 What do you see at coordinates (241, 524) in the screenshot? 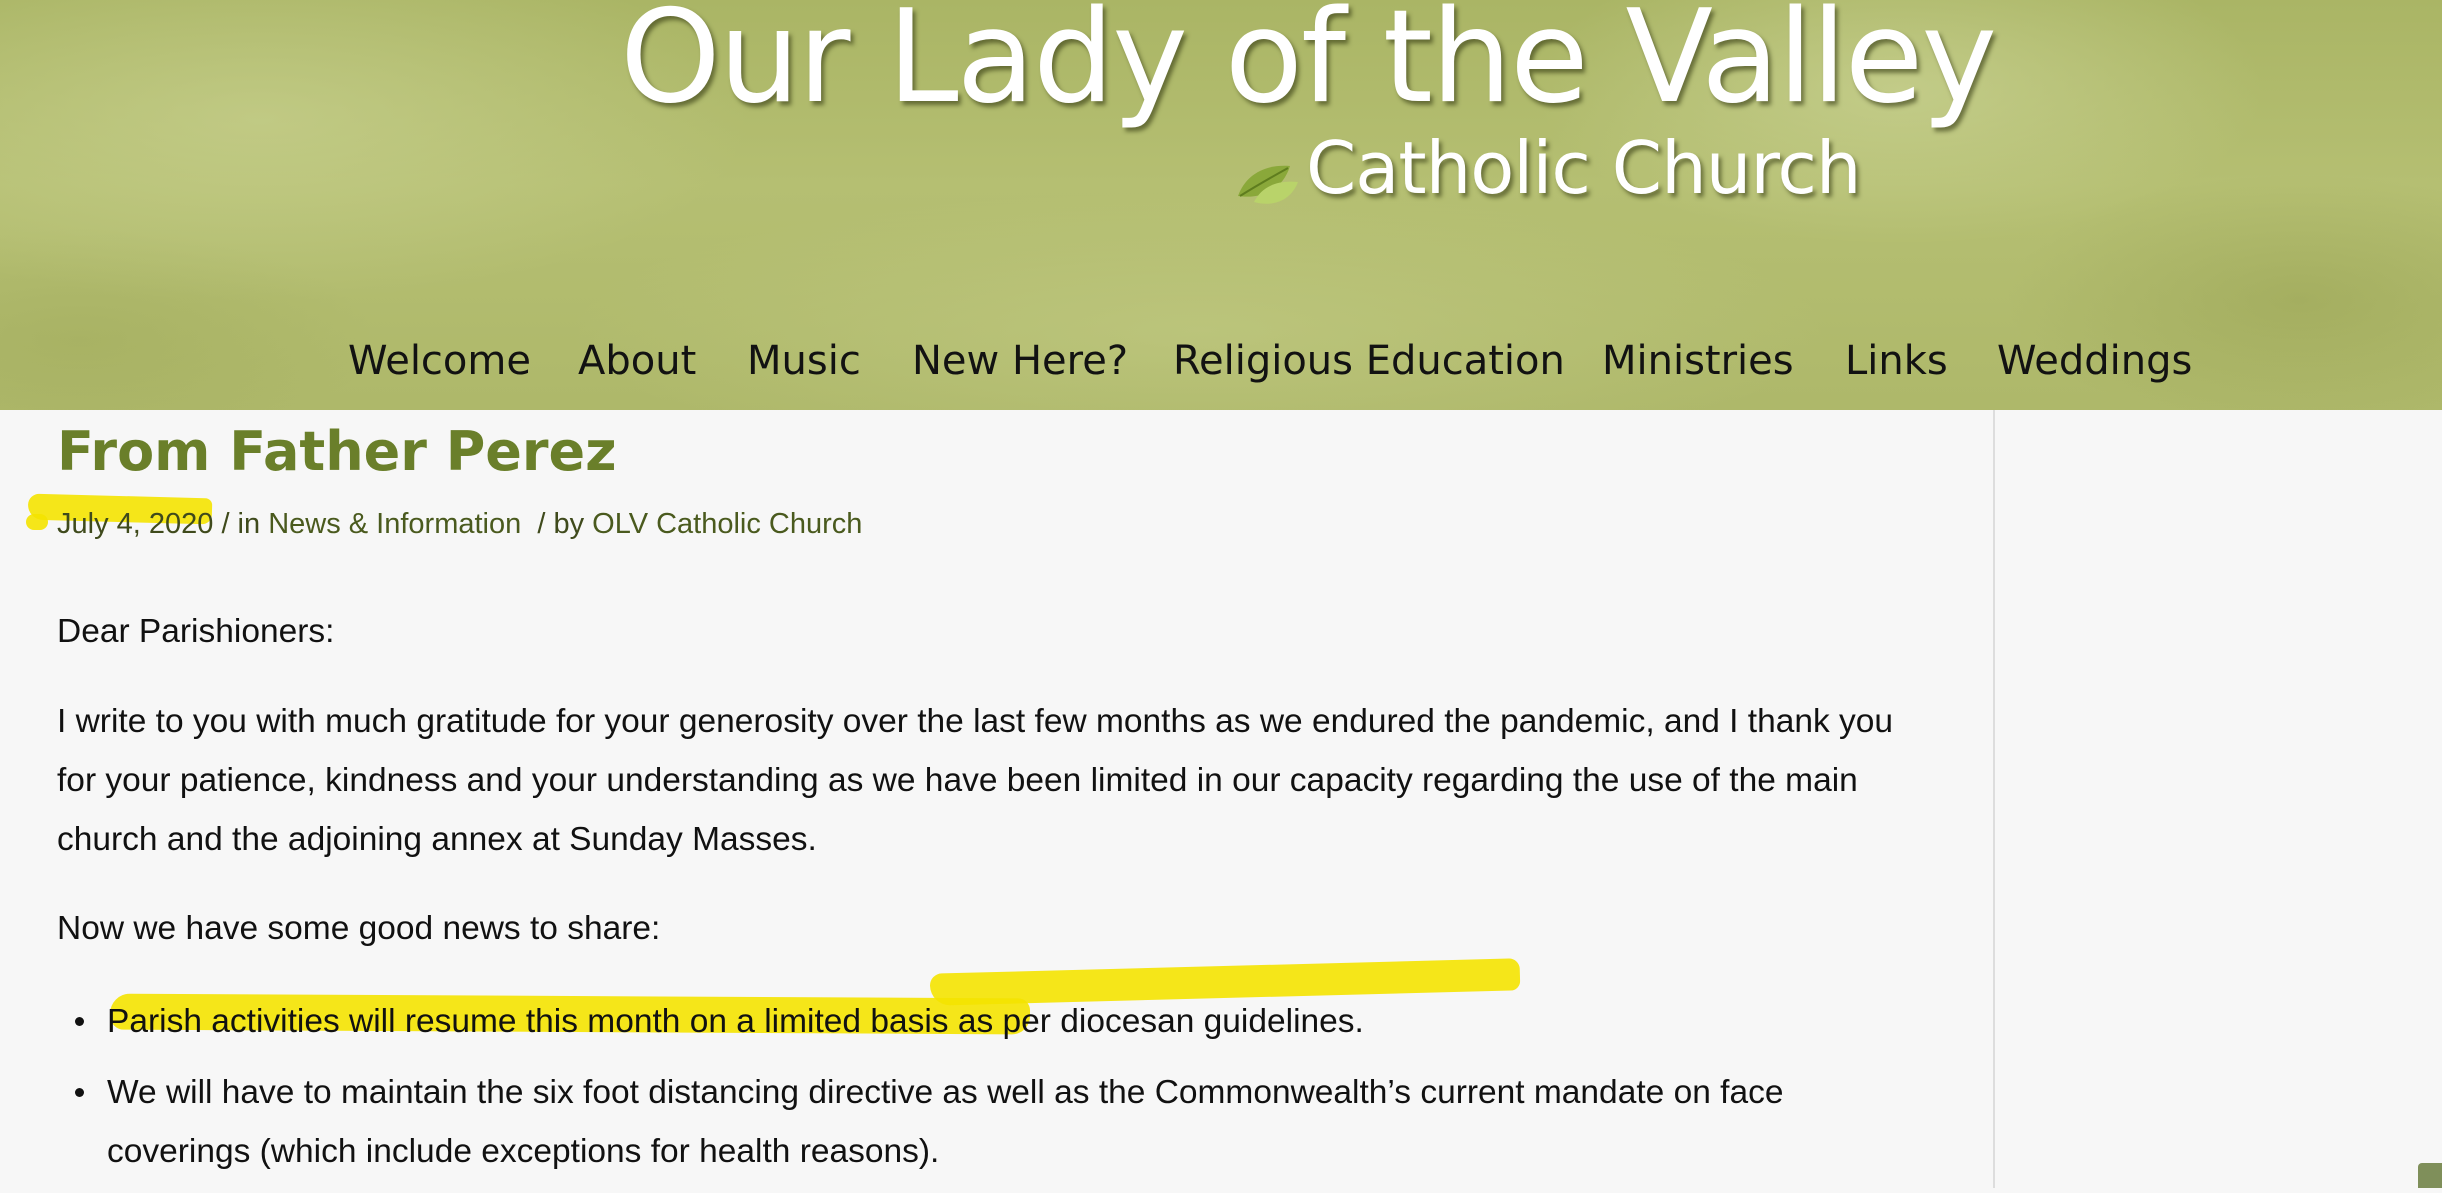
I see `meta-in-separator: / in` at bounding box center [241, 524].